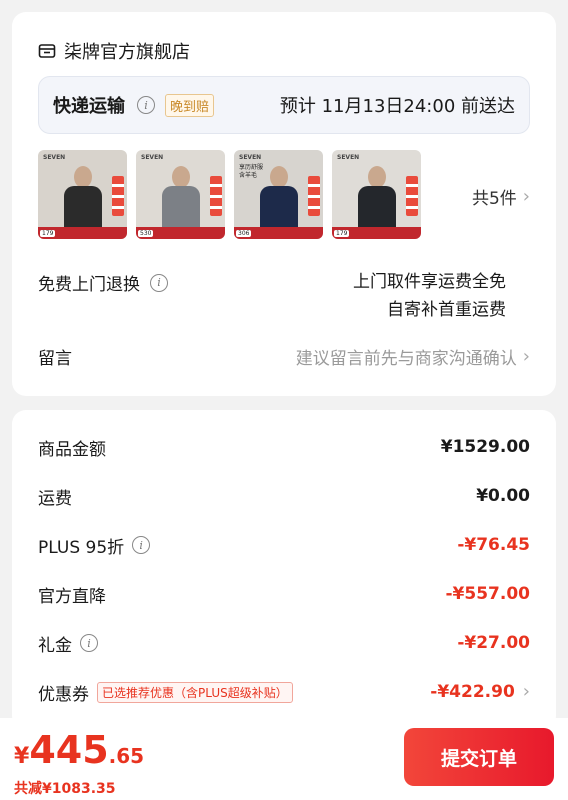 Image resolution: width=568 pixels, height=800 pixels. I want to click on coupon-label-wrap: 优惠券 已选推荐优惠（含PLUS超级补贴）, so click(165, 692).